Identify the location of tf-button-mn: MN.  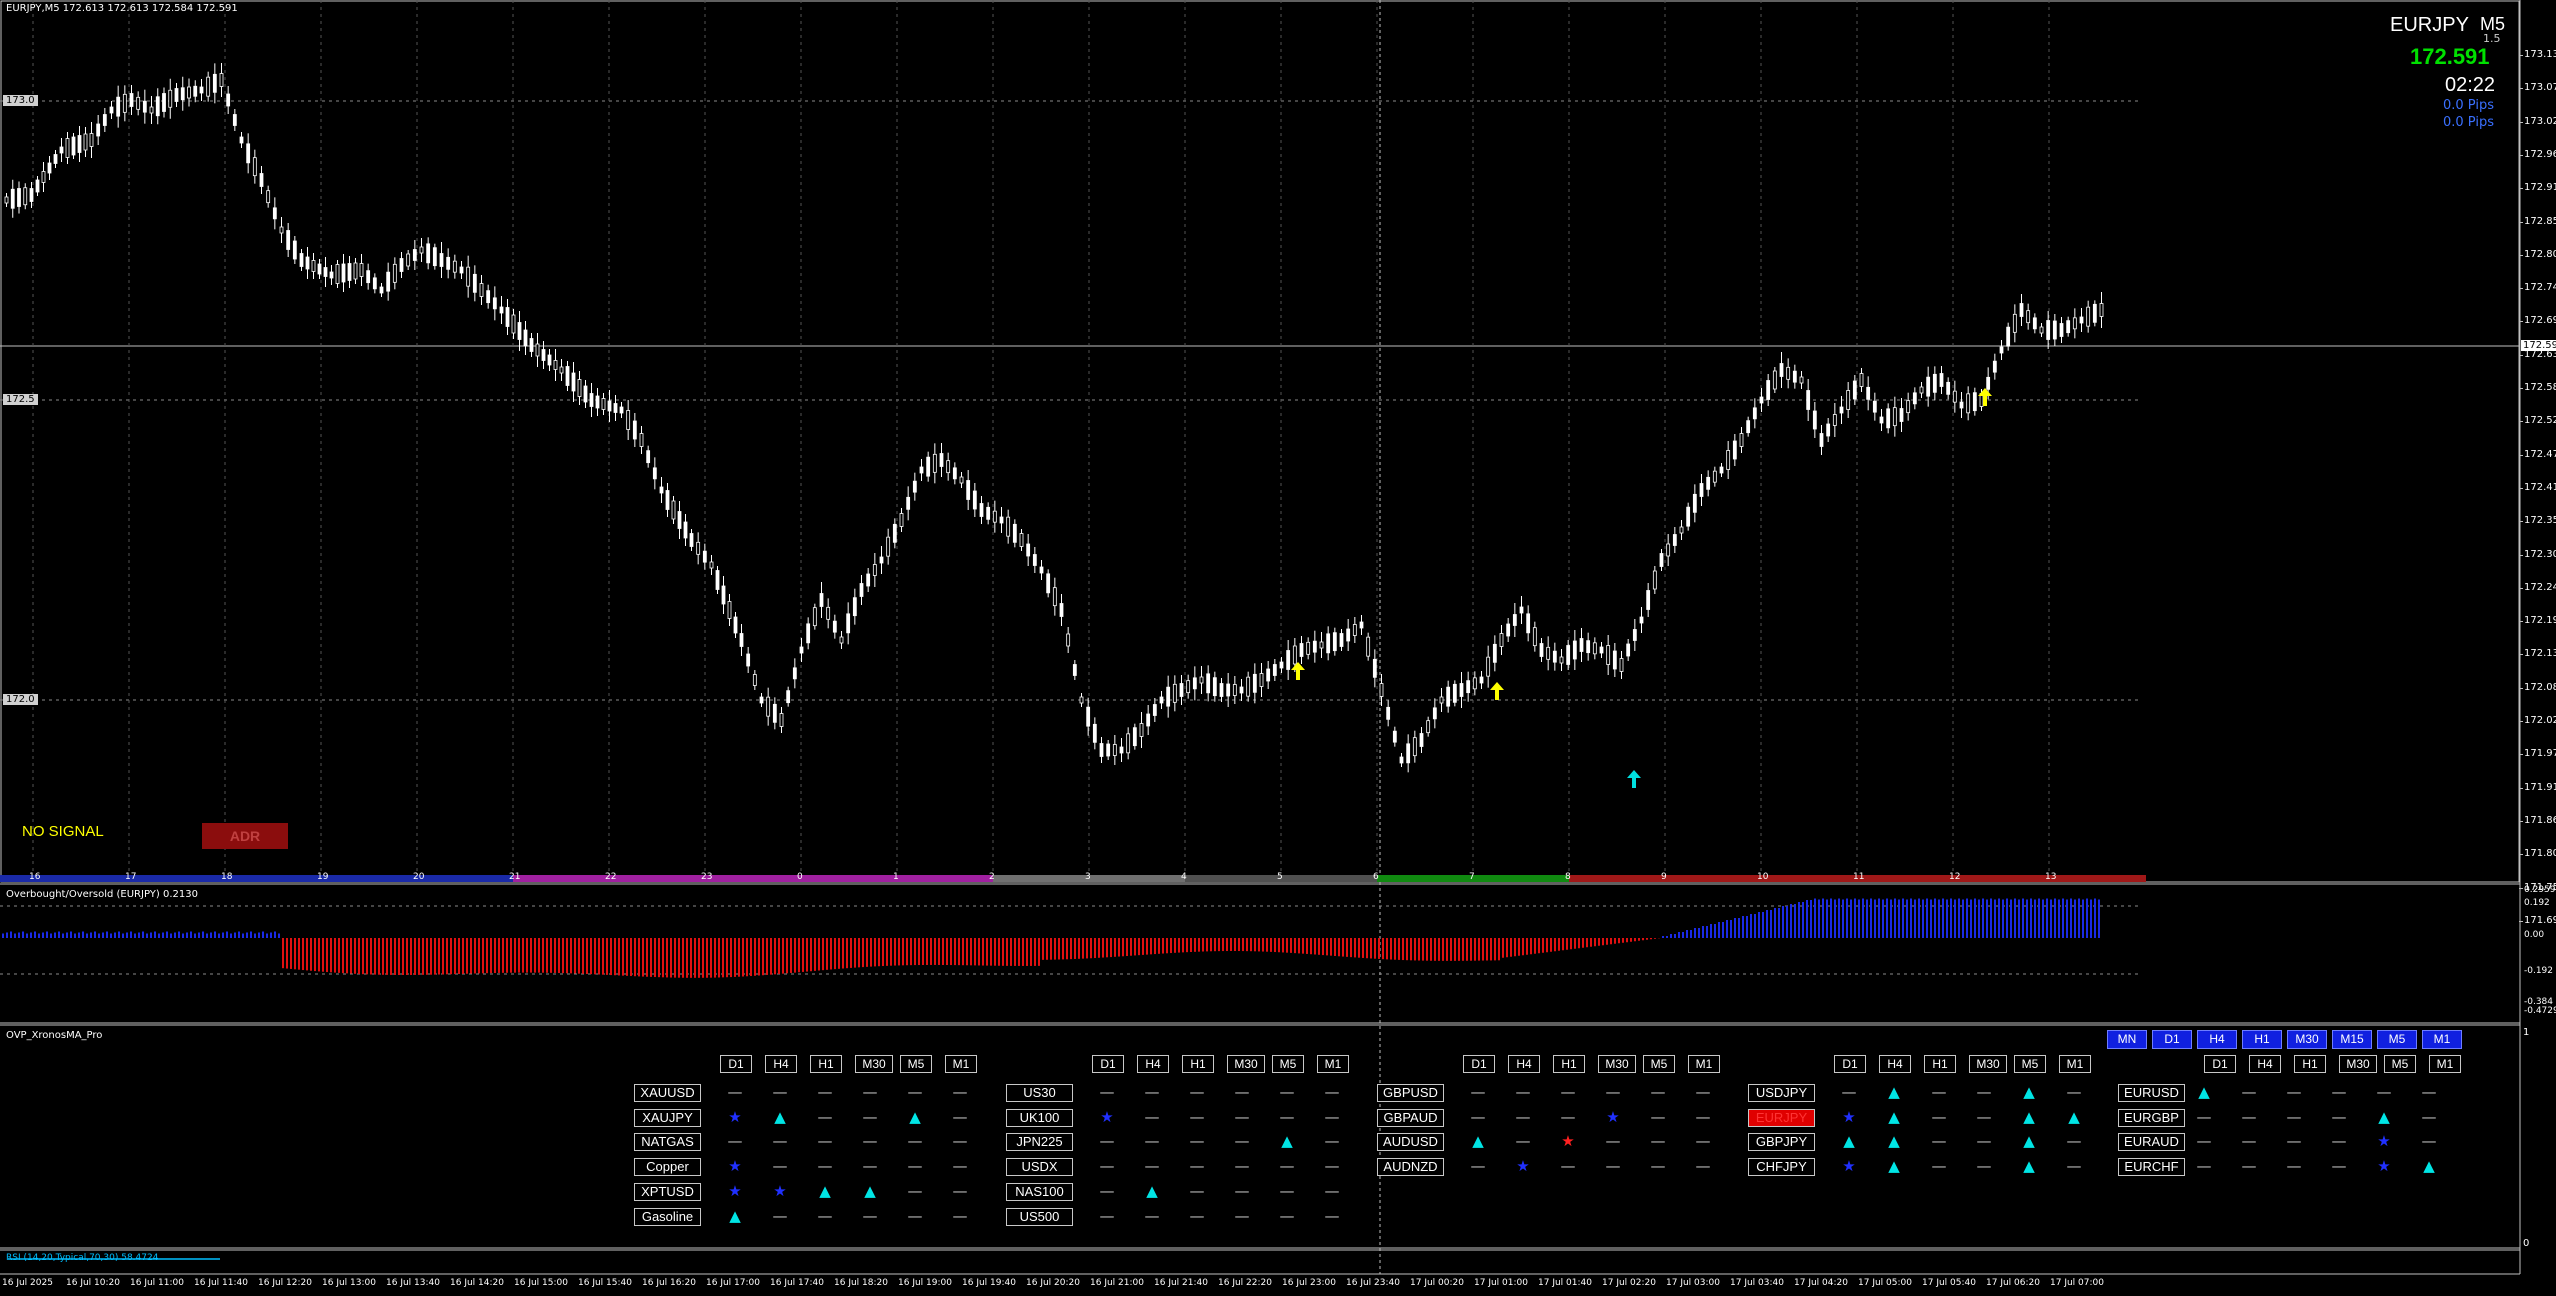
(2127, 1039).